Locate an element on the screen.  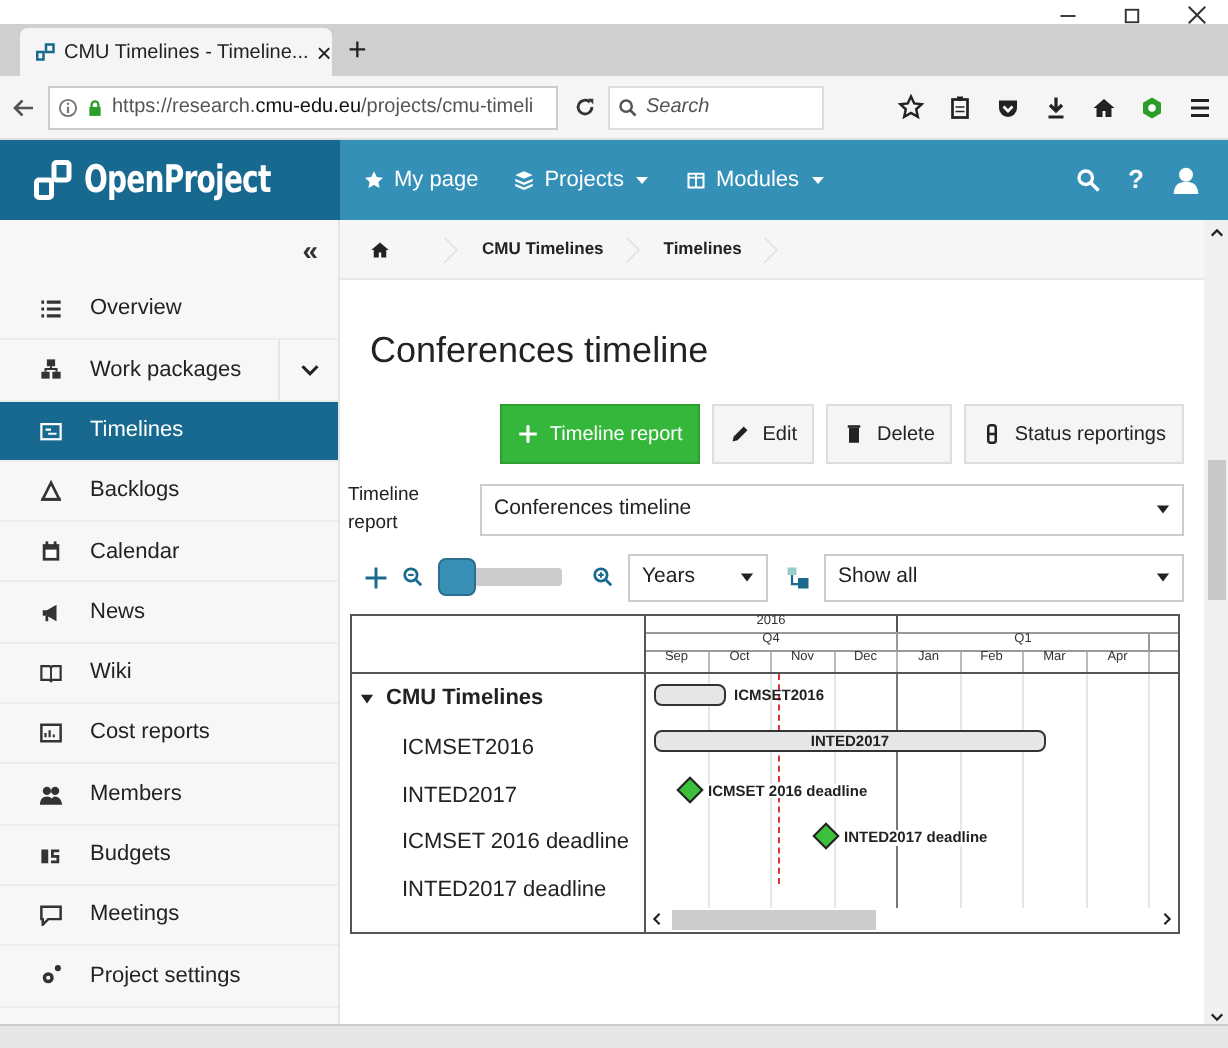
scale-dropdown: Years is located at coordinates (698, 577).